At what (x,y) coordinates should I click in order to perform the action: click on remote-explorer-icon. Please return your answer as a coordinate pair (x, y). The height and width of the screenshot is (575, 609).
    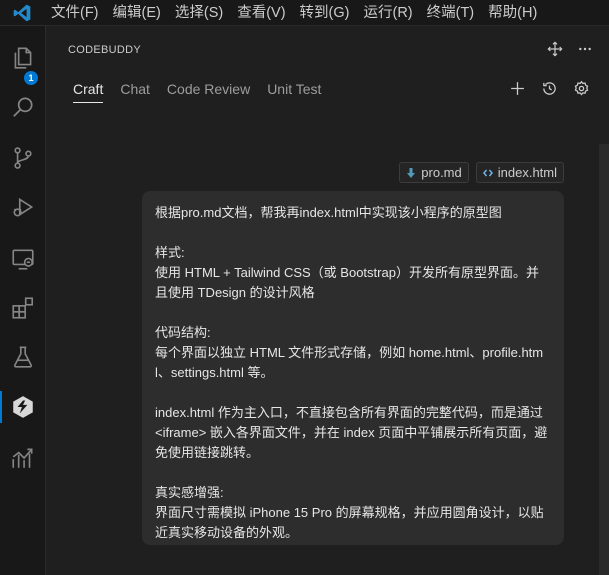
    Looking at the image, I should click on (23, 259).